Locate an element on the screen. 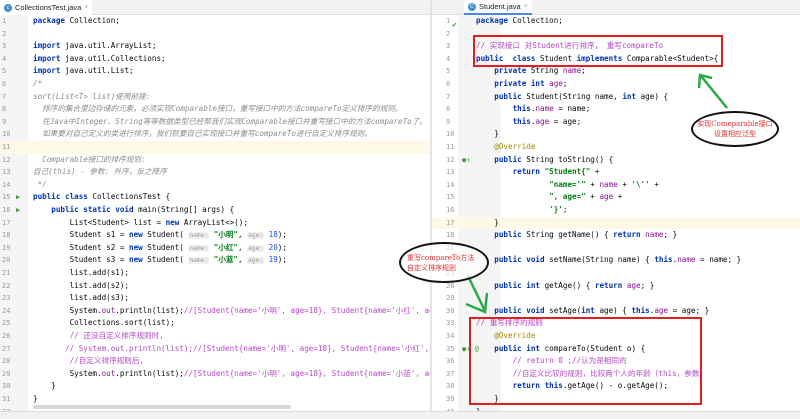 The width and height of the screenshot is (800, 419). code-line: 23 list.add(s3); is located at coordinates (215, 298).